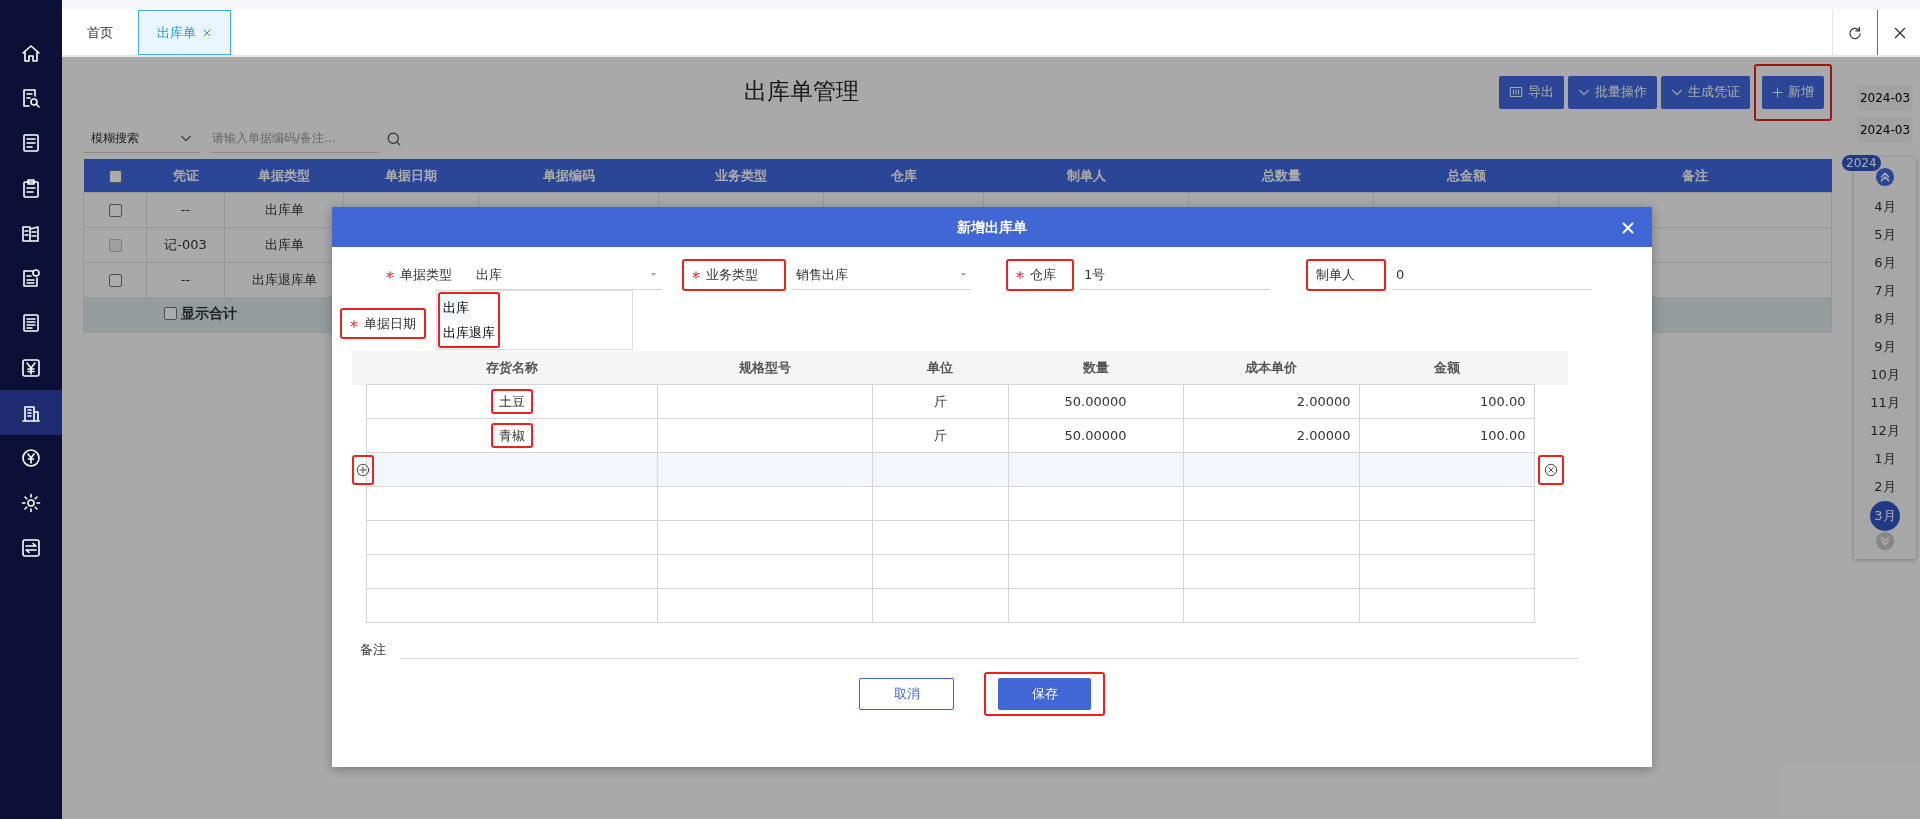  I want to click on table-cell: 记-003, so click(185, 244).